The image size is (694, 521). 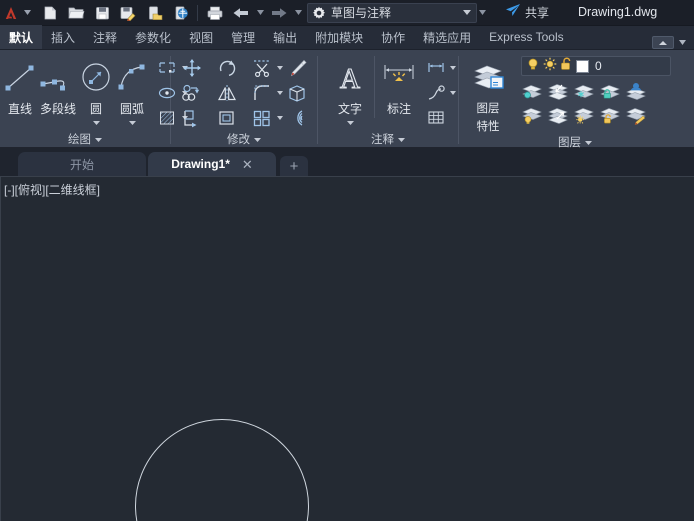 What do you see at coordinates (180, 13) in the screenshot?
I see `open-from-web-button` at bounding box center [180, 13].